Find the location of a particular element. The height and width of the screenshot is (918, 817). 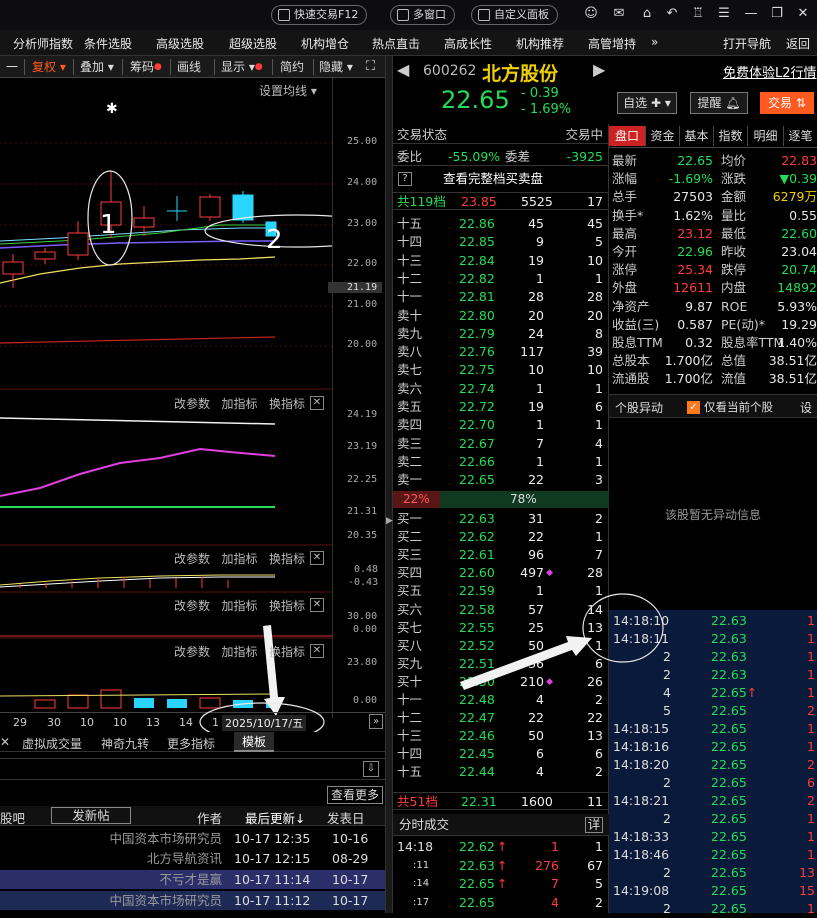

forum-tab: 股吧 is located at coordinates (12, 817).